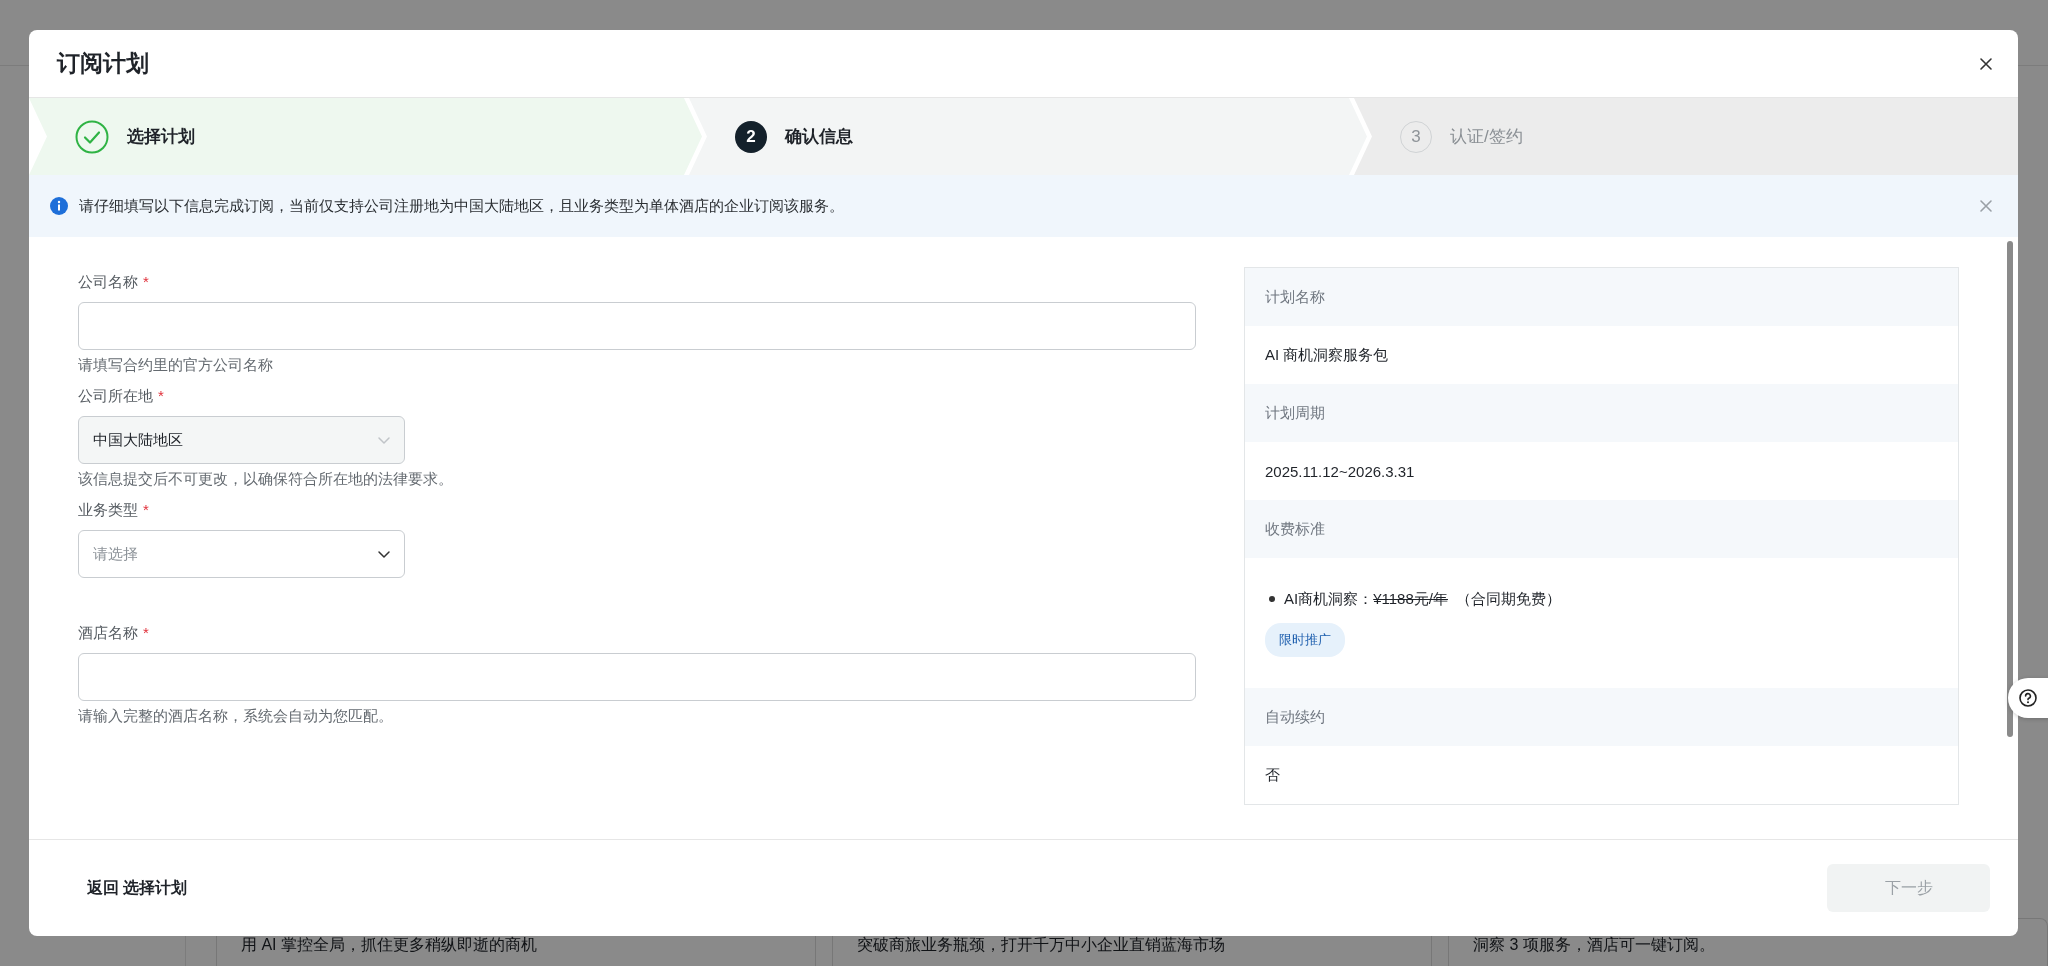 The image size is (2048, 966). What do you see at coordinates (1327, 355) in the screenshot?
I see `plan-value: AI 商机洞察服务包` at bounding box center [1327, 355].